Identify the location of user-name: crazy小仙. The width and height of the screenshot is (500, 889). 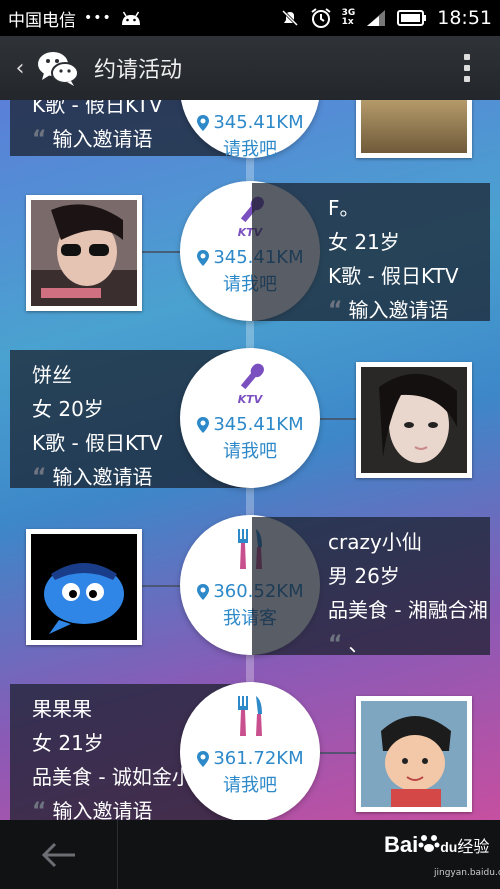
(375, 542).